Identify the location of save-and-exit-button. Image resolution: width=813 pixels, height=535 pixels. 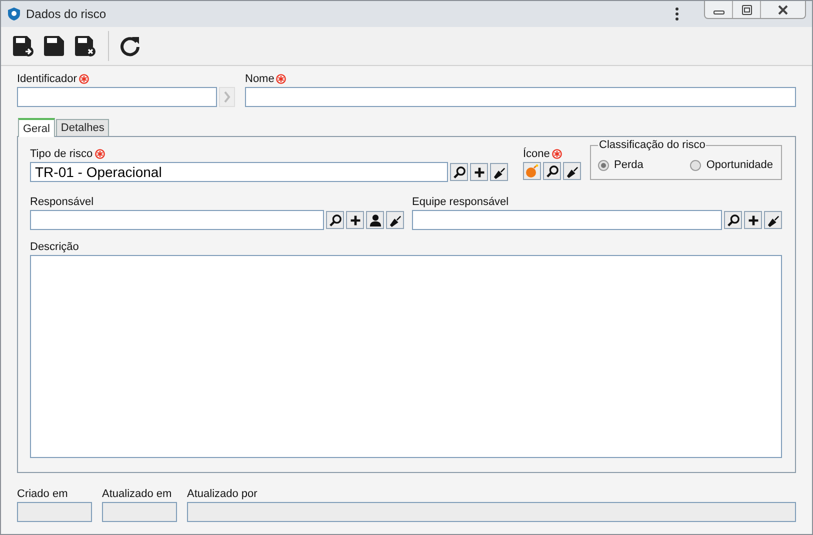
(23, 46).